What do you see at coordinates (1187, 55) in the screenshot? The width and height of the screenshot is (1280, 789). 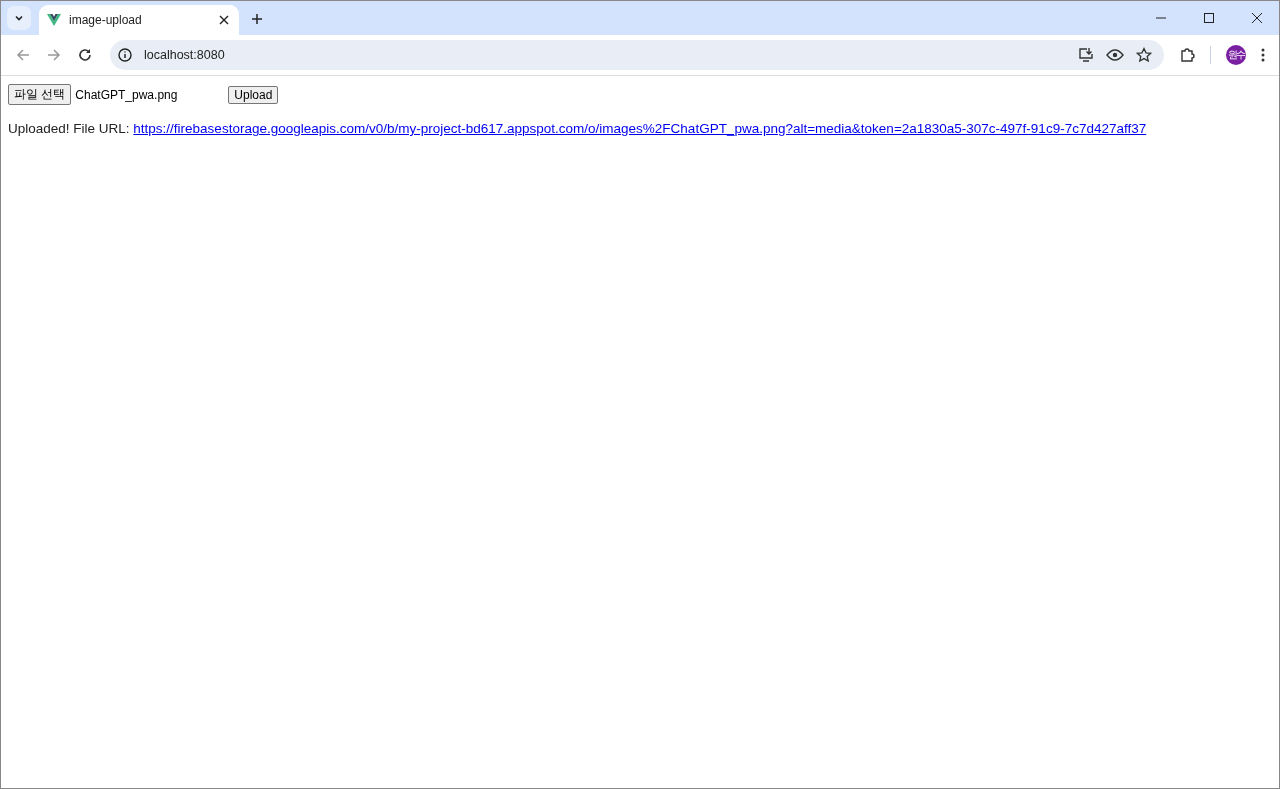 I see `puzzle-piece-icon` at bounding box center [1187, 55].